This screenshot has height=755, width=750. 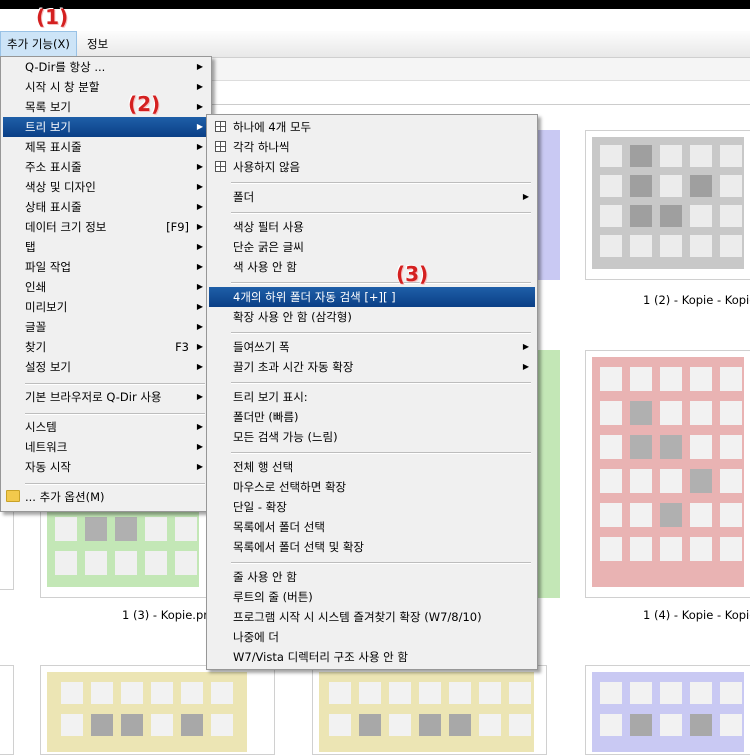 I want to click on menu-item-label: 단일 - 확장, so click(x=260, y=507).